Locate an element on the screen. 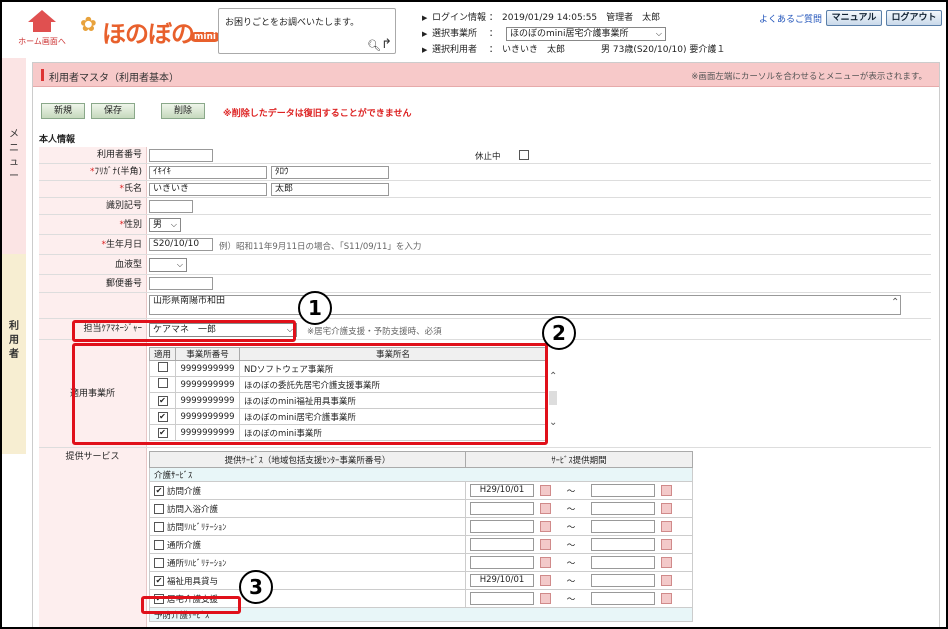 The width and height of the screenshot is (948, 629). row-name: *氏名 いきいき 太郎 is located at coordinates (485, 189).